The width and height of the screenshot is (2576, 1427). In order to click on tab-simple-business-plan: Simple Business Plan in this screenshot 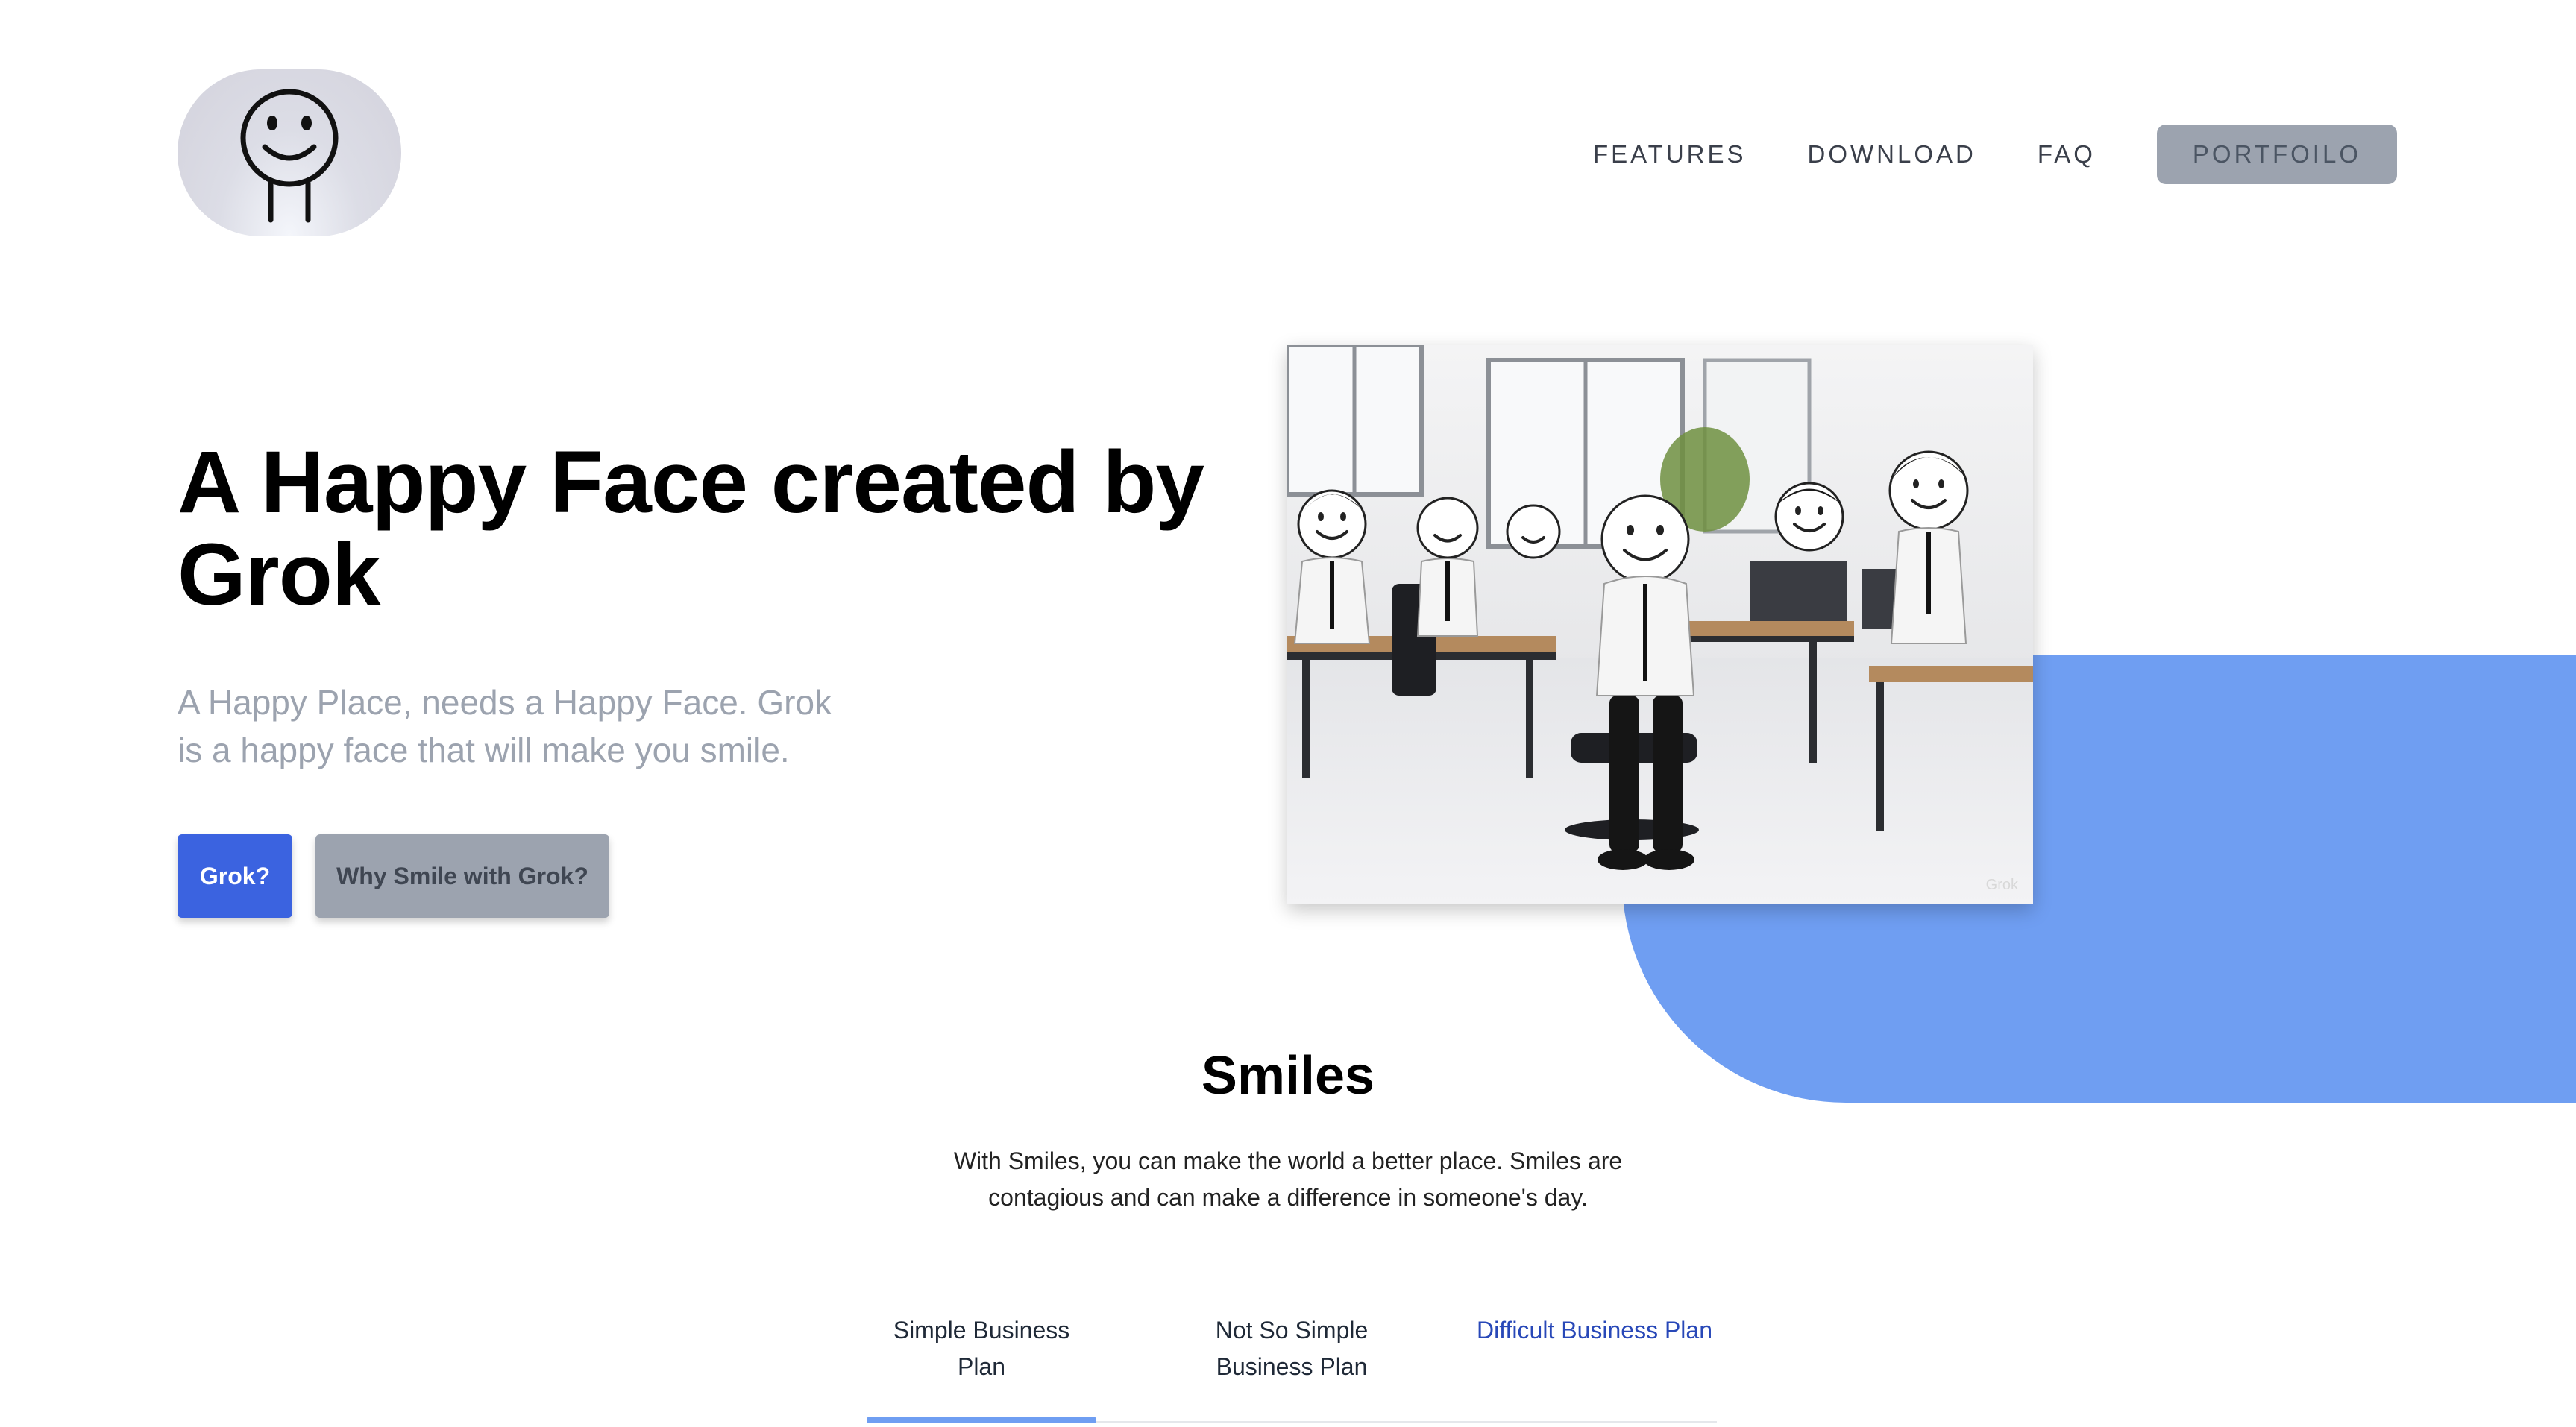, I will do `click(982, 1348)`.